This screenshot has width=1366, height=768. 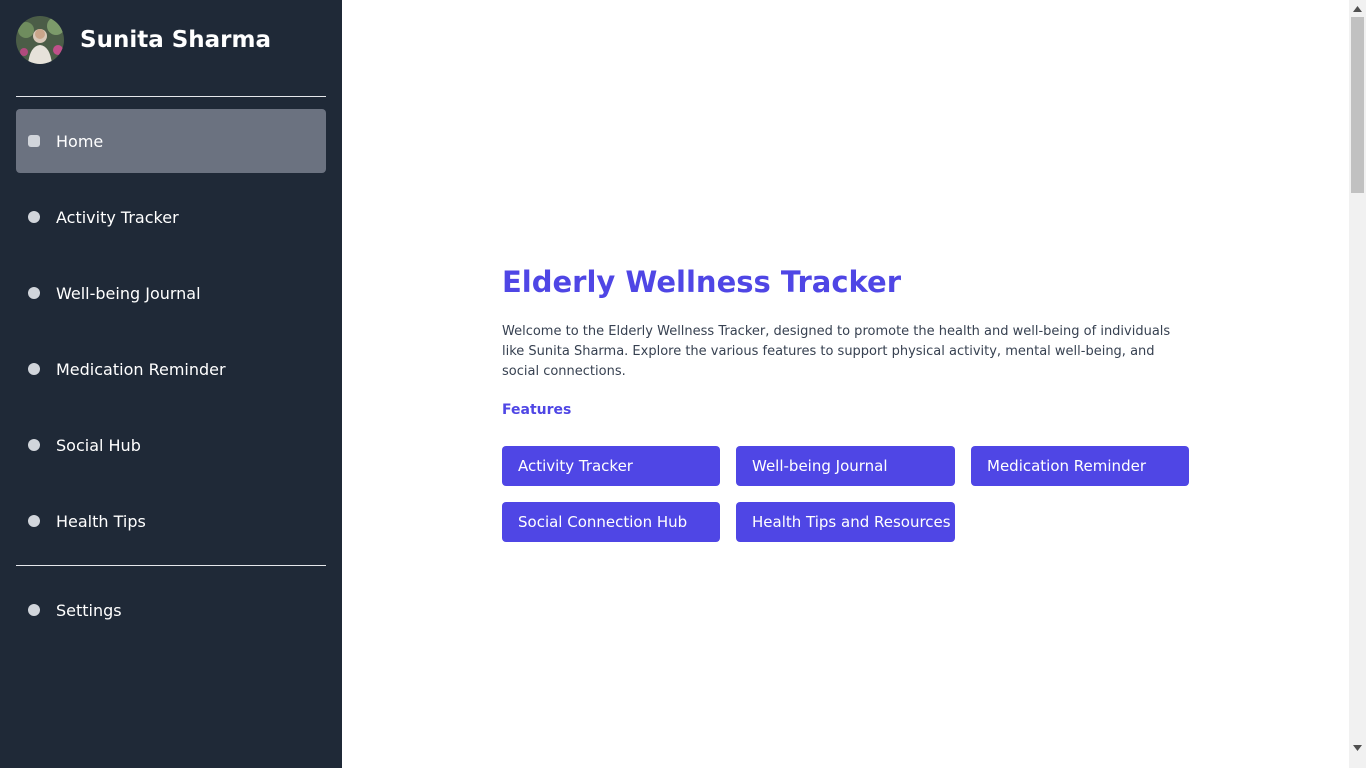 What do you see at coordinates (117, 217) in the screenshot?
I see `sidebar-item-label: Activity Tracker` at bounding box center [117, 217].